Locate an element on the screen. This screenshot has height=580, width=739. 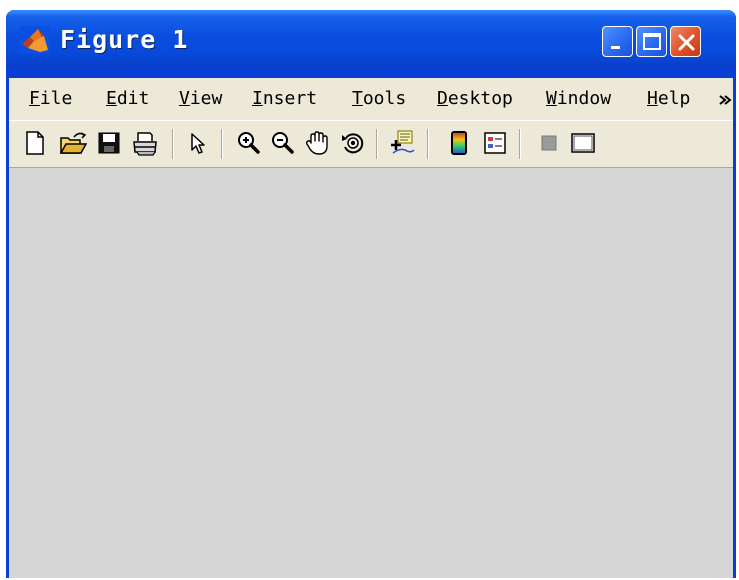
menu-insert: Insert is located at coordinates (284, 98).